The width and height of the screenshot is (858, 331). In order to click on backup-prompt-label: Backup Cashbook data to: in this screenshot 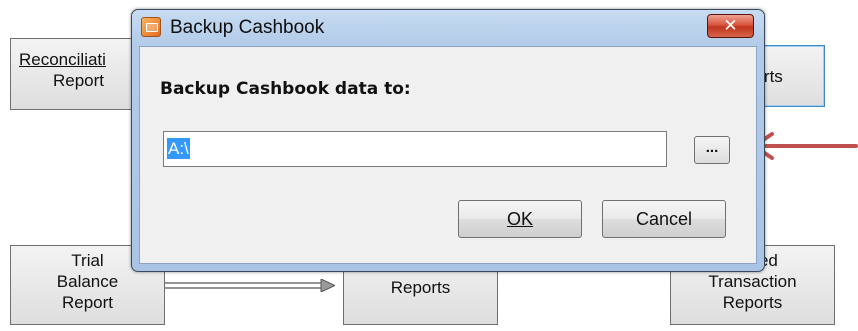, I will do `click(285, 89)`.